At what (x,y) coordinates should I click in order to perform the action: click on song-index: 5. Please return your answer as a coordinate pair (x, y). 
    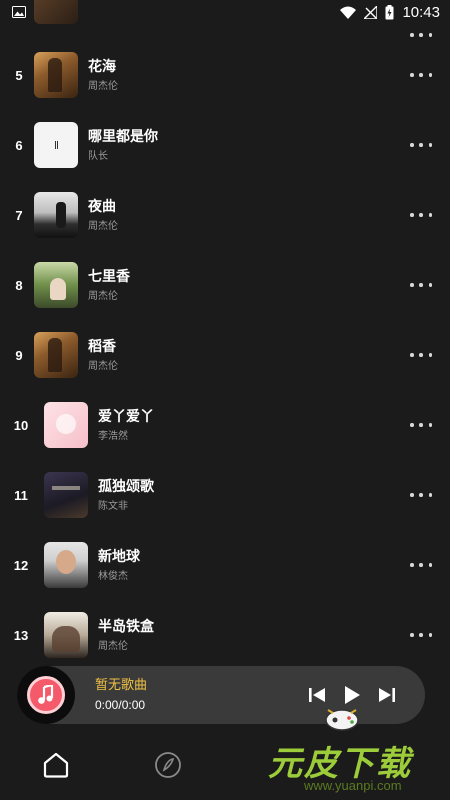
    Looking at the image, I should click on (19, 75).